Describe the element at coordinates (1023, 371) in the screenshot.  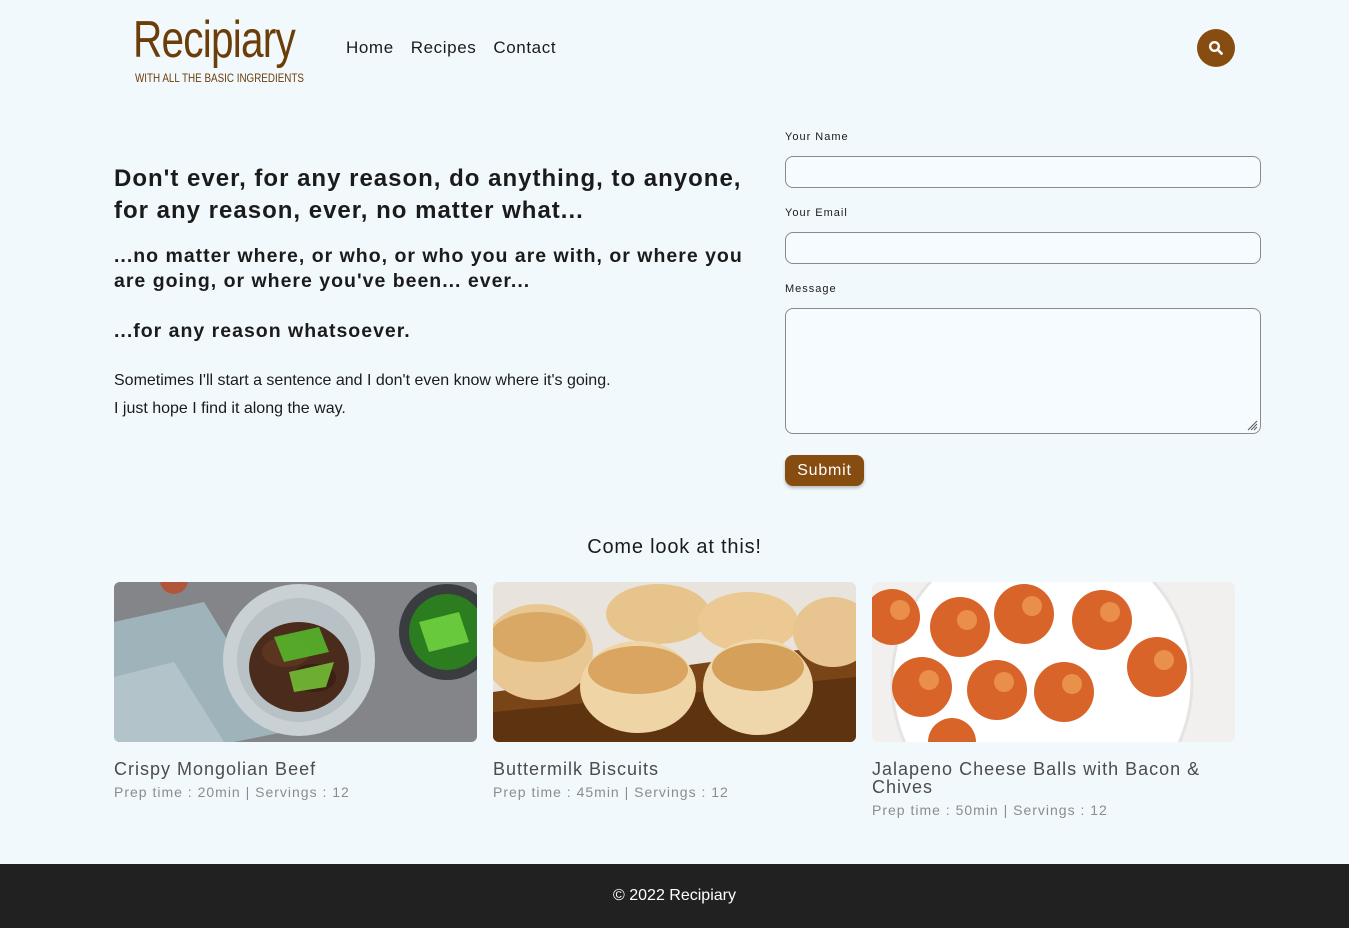
I see `message-textarea` at that location.